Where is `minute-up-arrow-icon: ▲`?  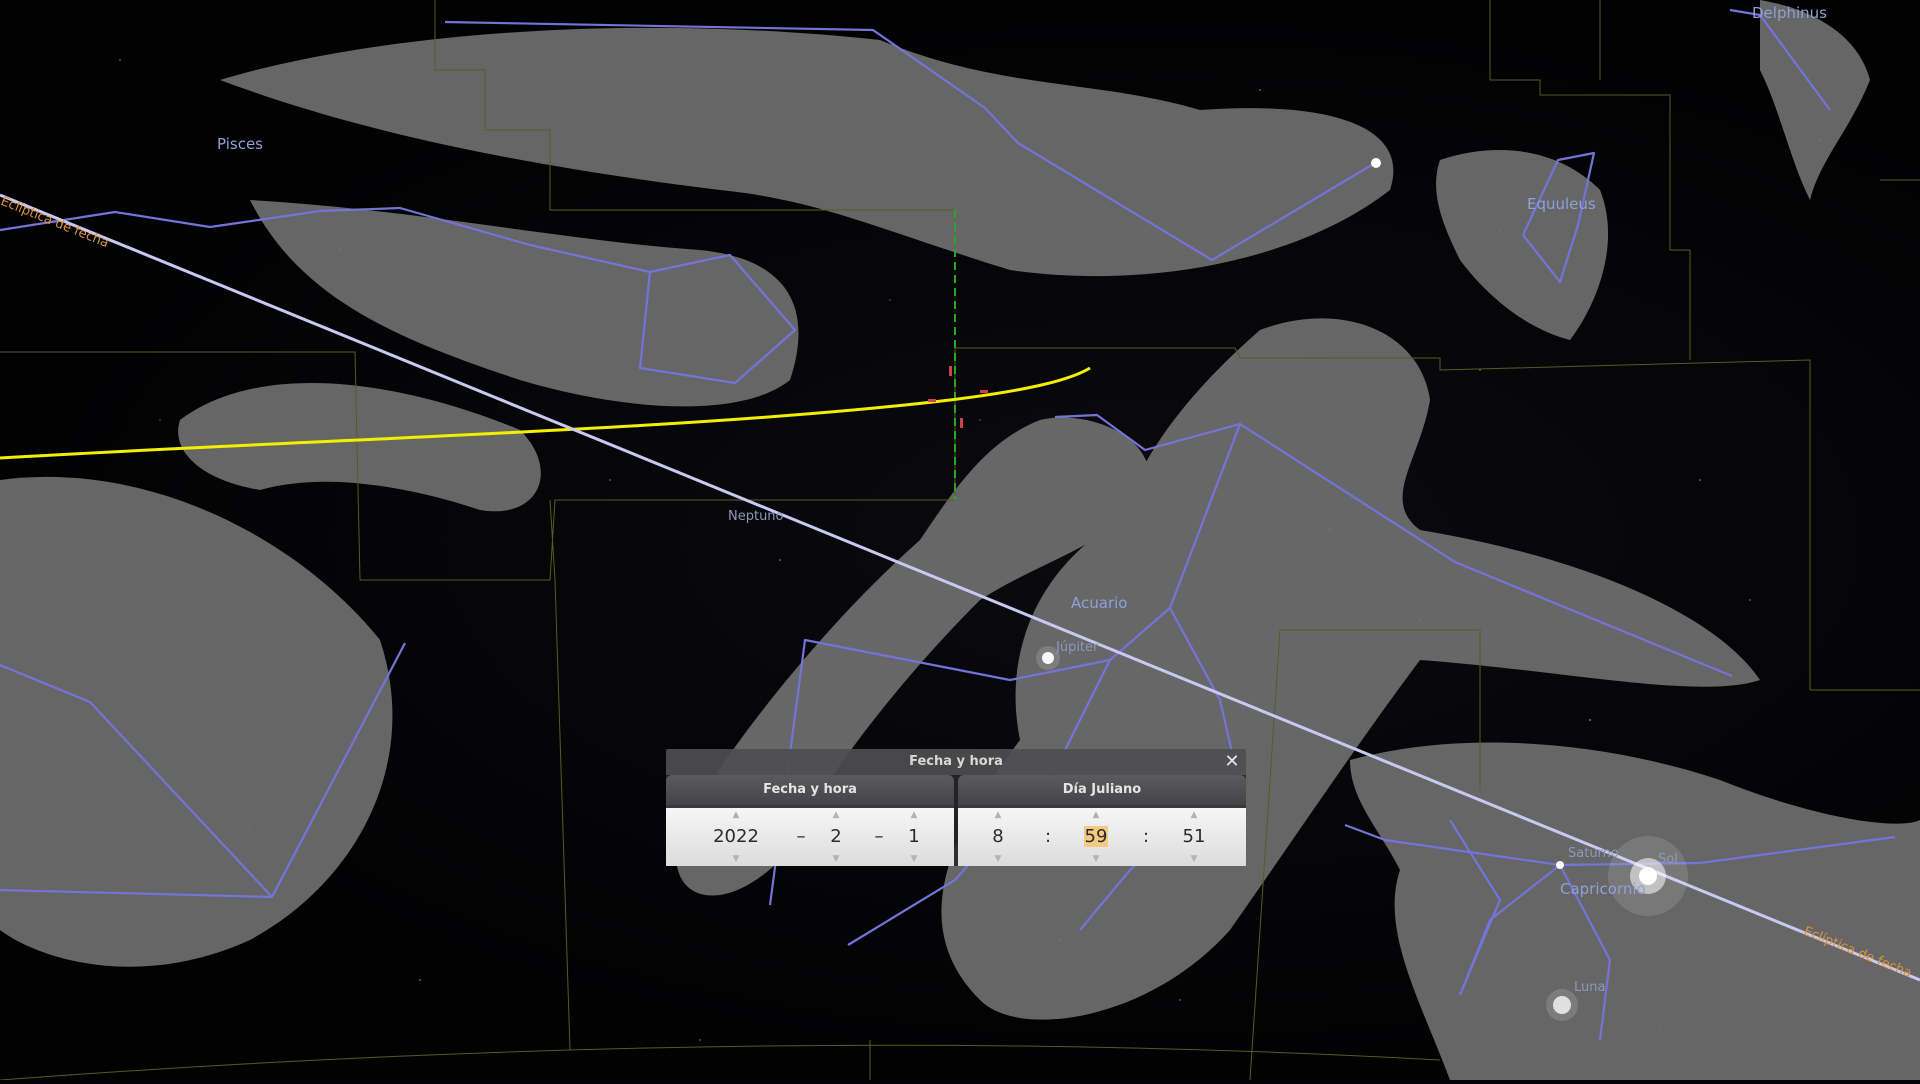
minute-up-arrow-icon: ▲ is located at coordinates (1096, 815).